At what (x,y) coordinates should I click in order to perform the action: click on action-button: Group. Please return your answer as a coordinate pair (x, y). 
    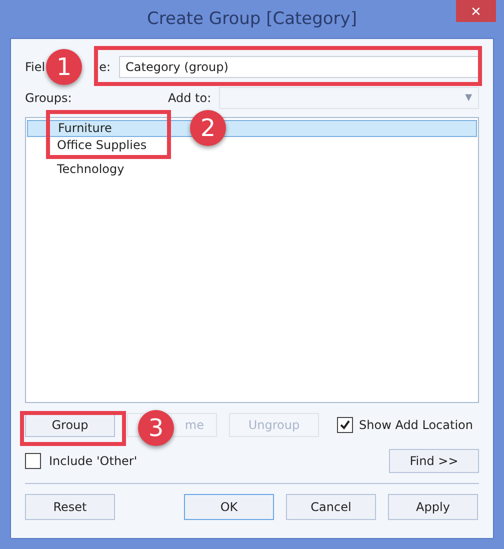
    Looking at the image, I should click on (70, 425).